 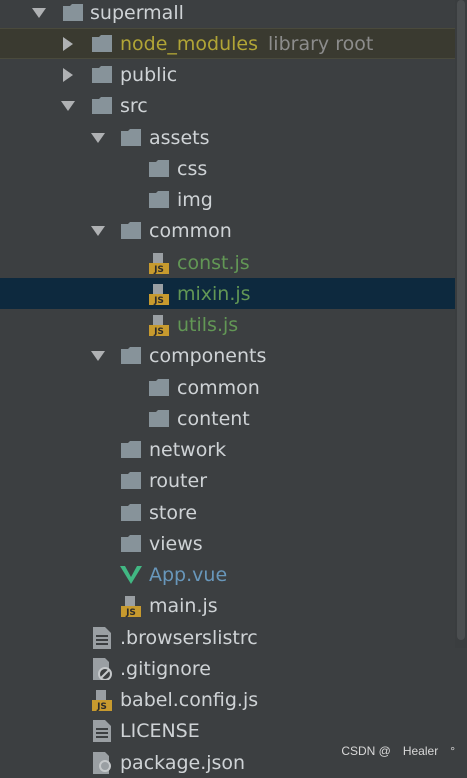 What do you see at coordinates (233, 168) in the screenshot?
I see `tree-row-css: css` at bounding box center [233, 168].